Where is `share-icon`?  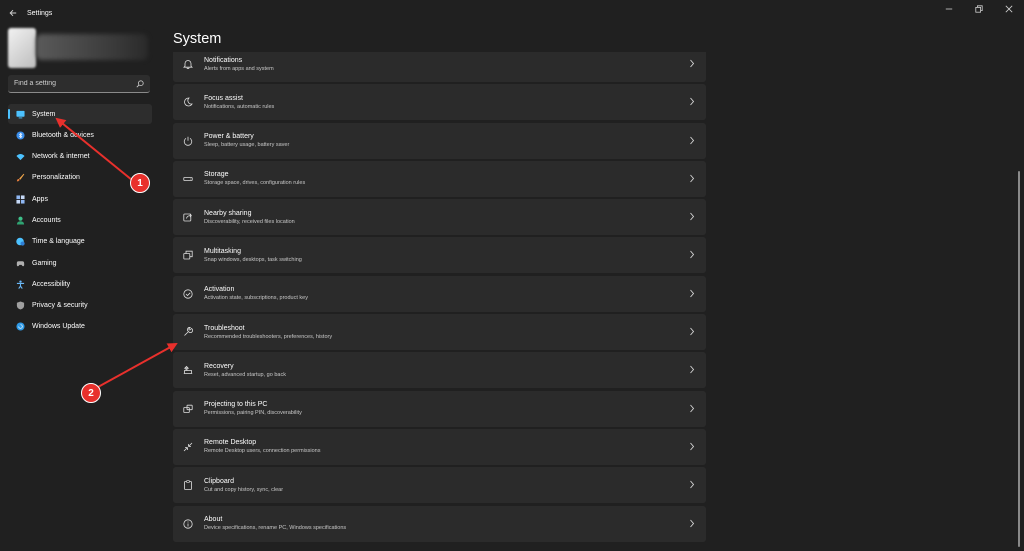
share-icon is located at coordinates (188, 217).